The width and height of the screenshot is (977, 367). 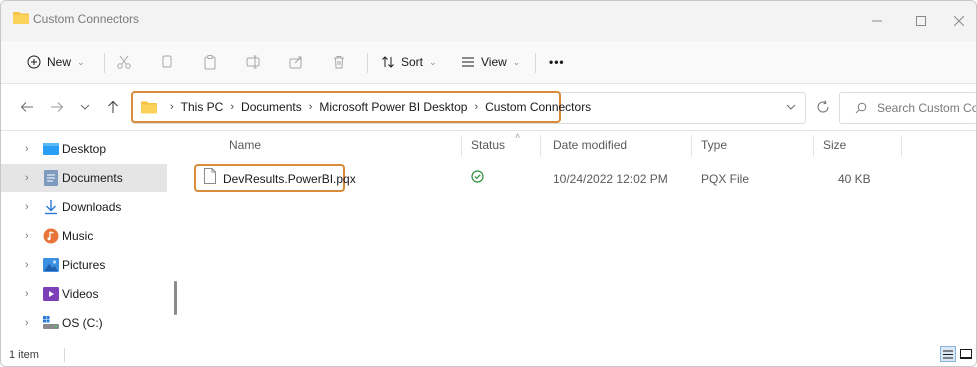 I want to click on command-bar: New ⌄ Sort ⌄ View ⌄ •••, so click(x=488, y=62).